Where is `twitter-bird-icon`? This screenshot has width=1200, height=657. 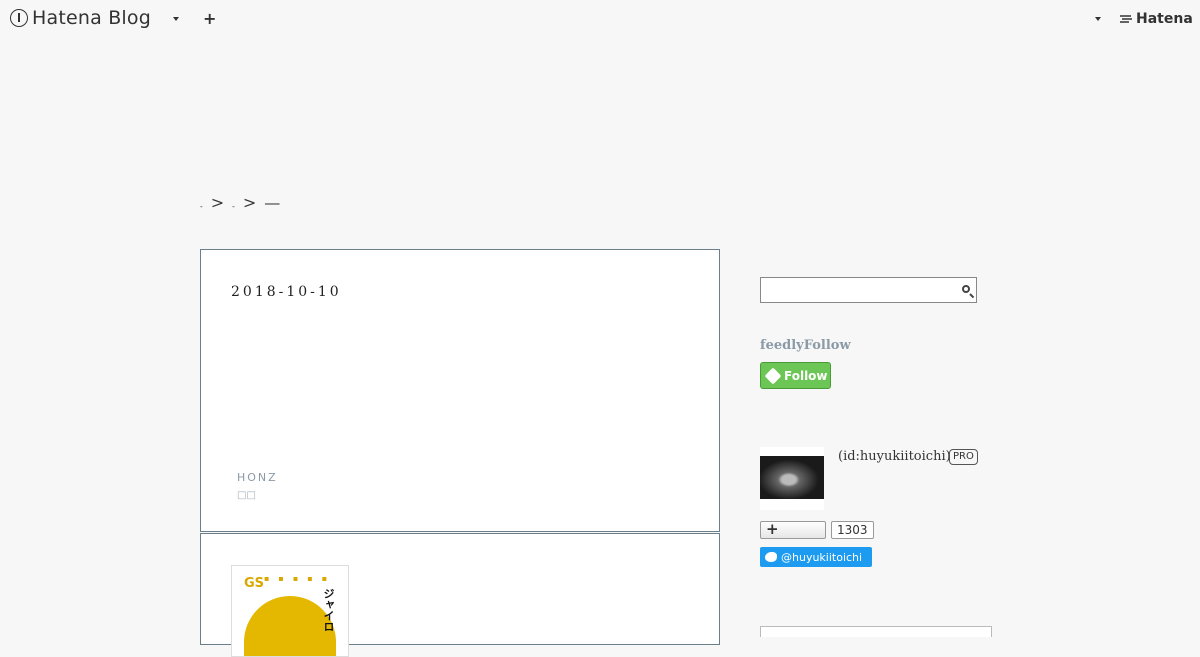 twitter-bird-icon is located at coordinates (771, 557).